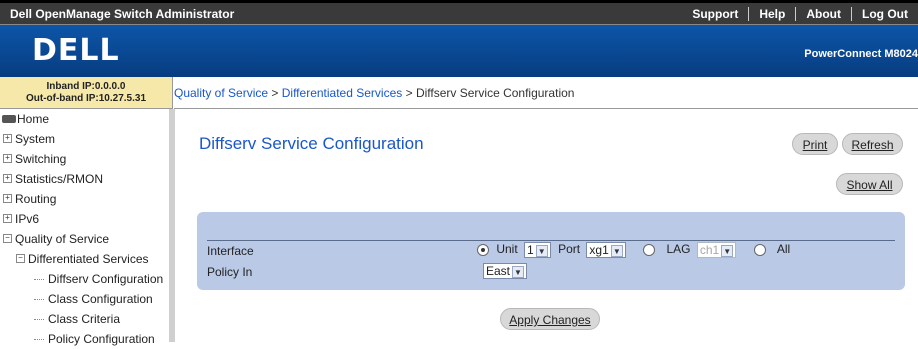 Image resolution: width=918 pixels, height=349 pixels. What do you see at coordinates (884, 14) in the screenshot?
I see `logout-link: Log Out` at bounding box center [884, 14].